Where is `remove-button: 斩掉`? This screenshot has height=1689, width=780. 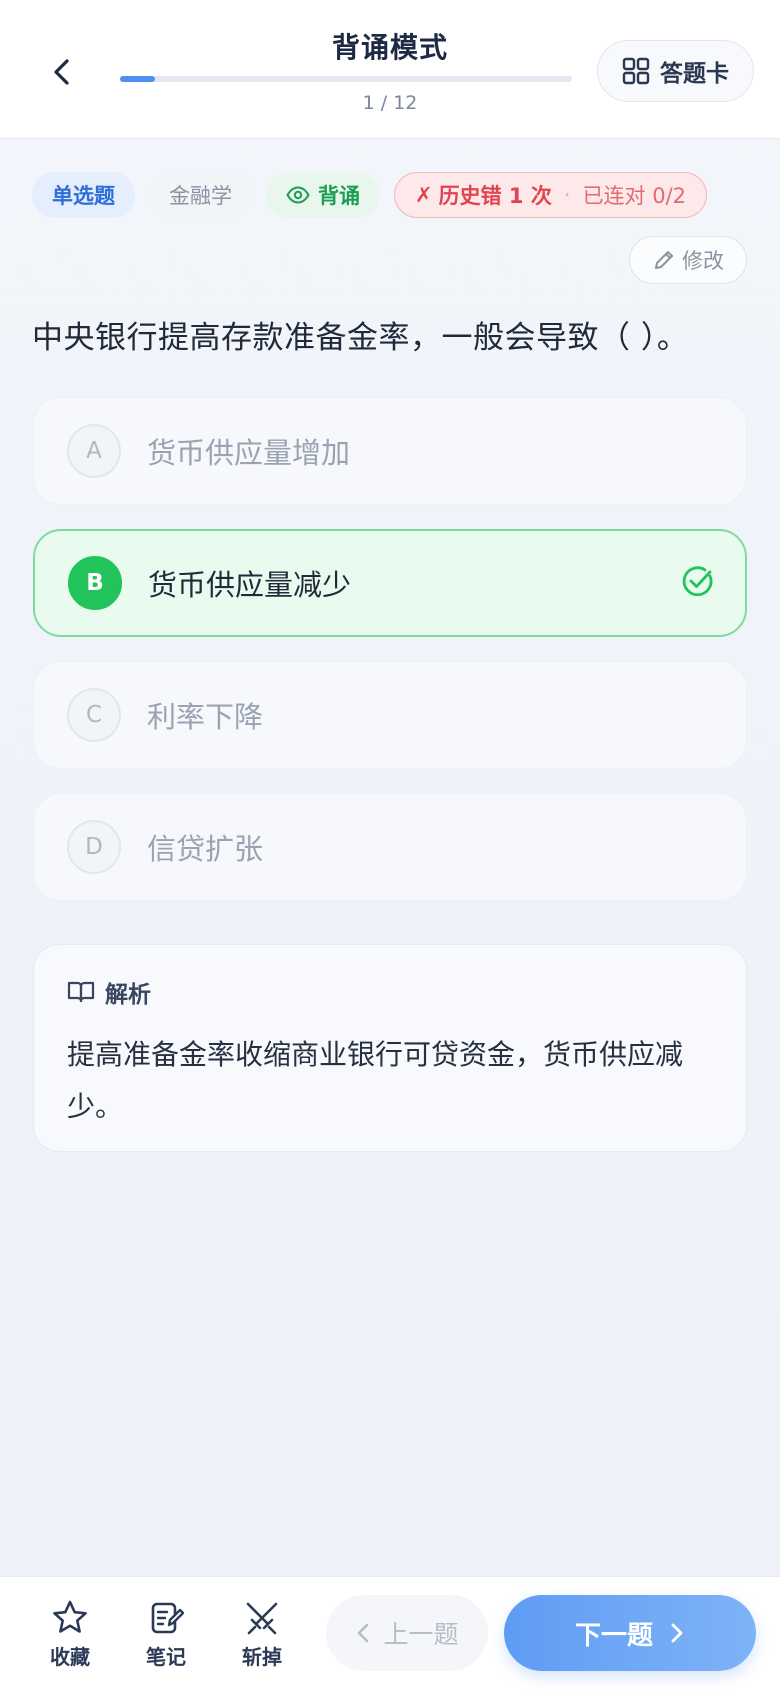
remove-button: 斩掉 is located at coordinates (262, 1634).